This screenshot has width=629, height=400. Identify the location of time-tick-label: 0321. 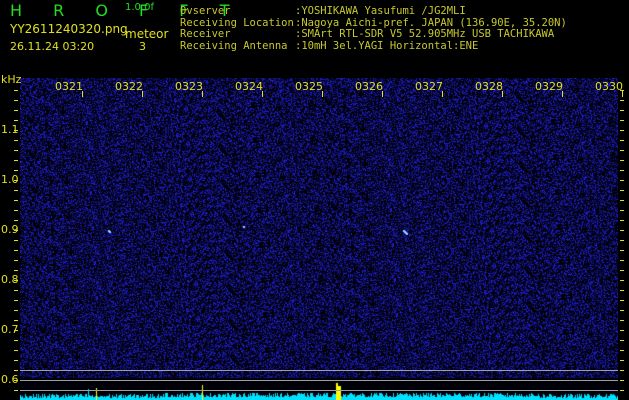
(69, 86).